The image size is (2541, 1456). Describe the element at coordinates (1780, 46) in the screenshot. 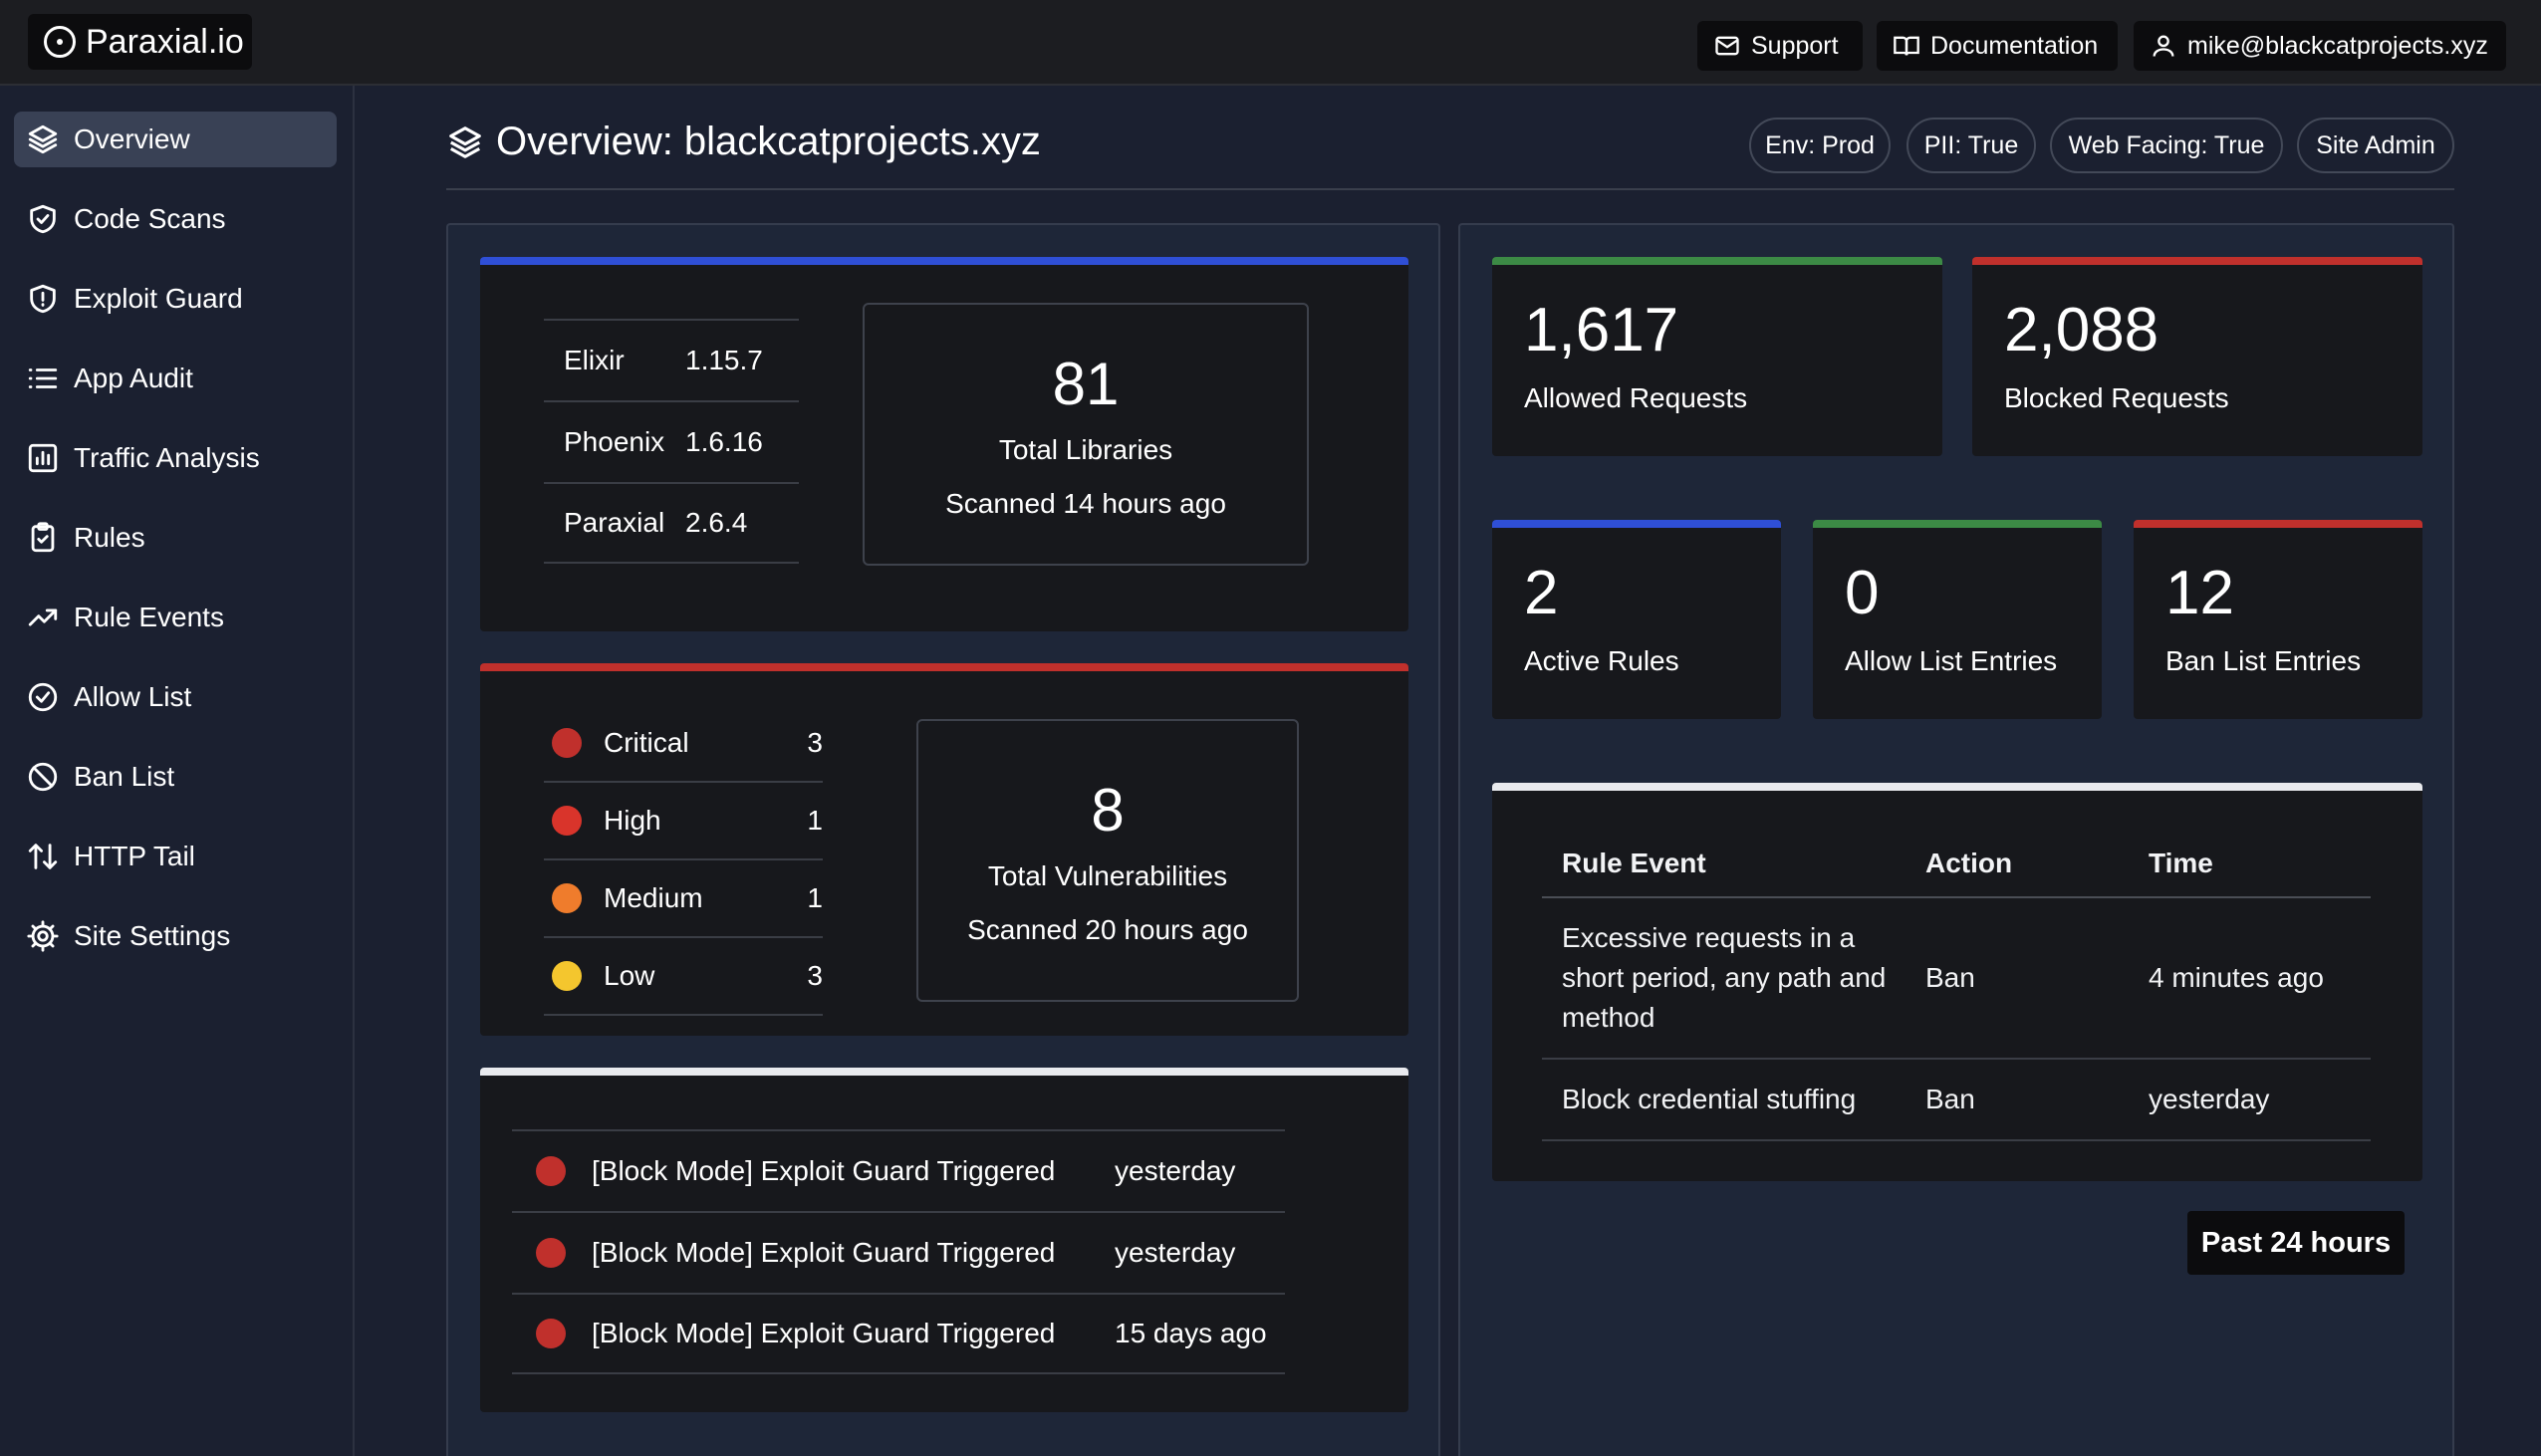

I see `support-button: Support` at that location.